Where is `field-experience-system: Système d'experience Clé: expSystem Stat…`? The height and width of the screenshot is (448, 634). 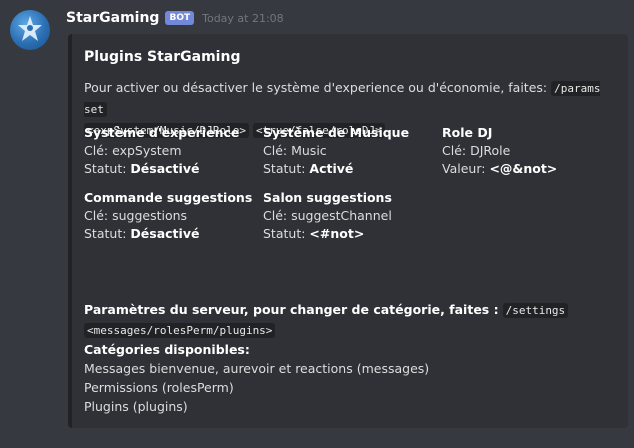
field-experience-system: Système d'experience Clé: expSystem Stat… is located at coordinates (161, 151).